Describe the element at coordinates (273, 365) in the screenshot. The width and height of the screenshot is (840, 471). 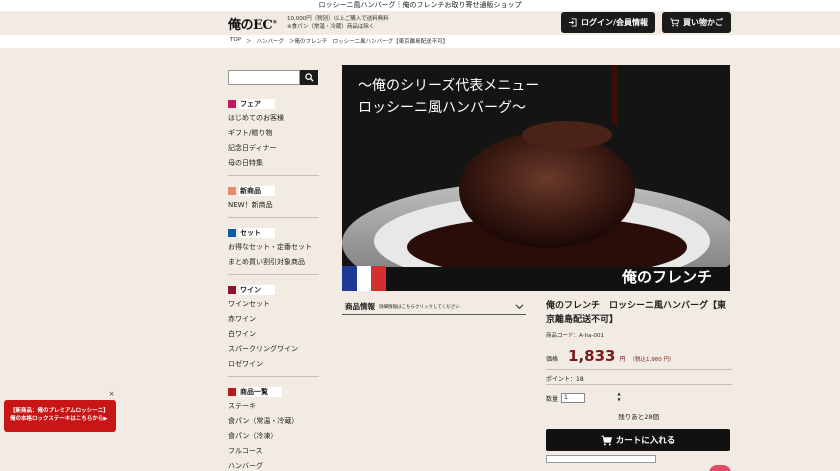
I see `sidebar-item: ロゼワイン` at that location.